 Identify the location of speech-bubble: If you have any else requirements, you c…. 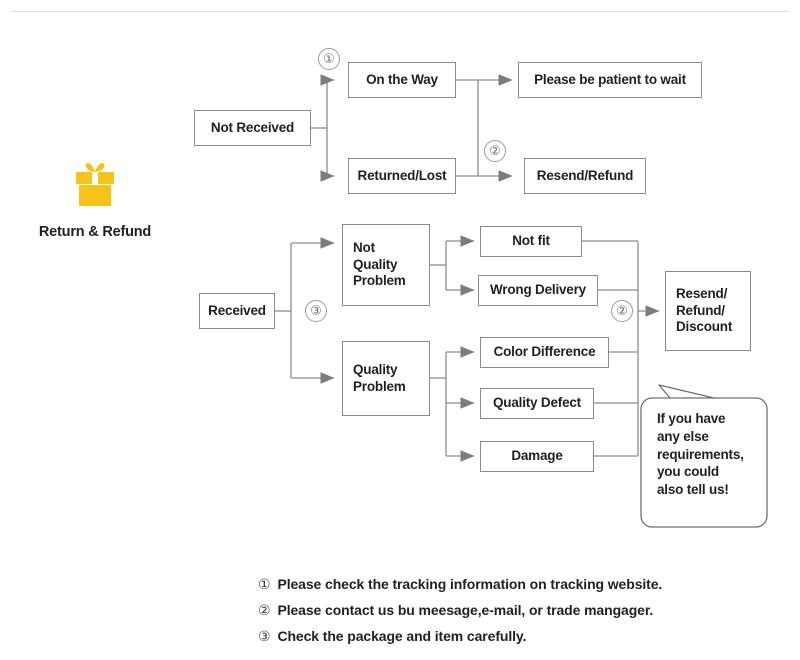
(704, 456).